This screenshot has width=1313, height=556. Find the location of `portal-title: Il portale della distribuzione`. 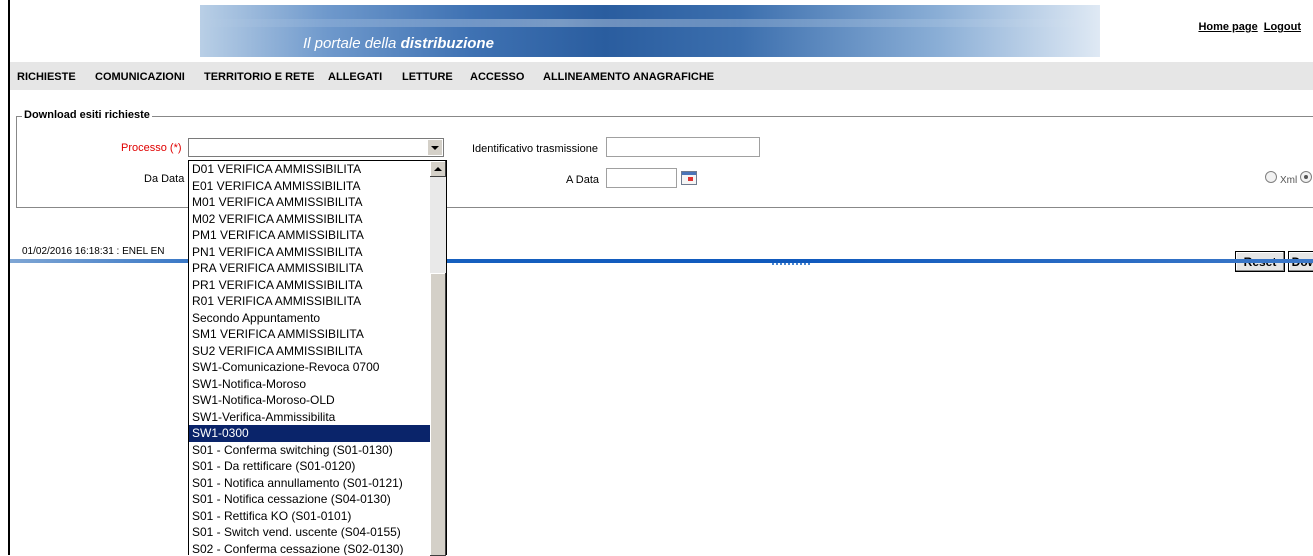

portal-title: Il portale della distribuzione is located at coordinates (398, 43).